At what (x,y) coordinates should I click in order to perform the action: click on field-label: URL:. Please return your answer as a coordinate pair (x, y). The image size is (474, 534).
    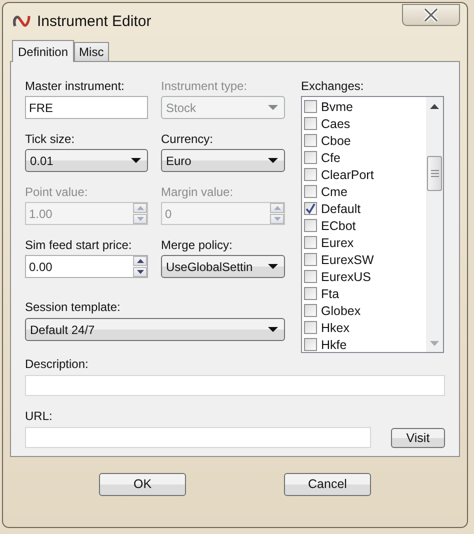
    Looking at the image, I should click on (38, 416).